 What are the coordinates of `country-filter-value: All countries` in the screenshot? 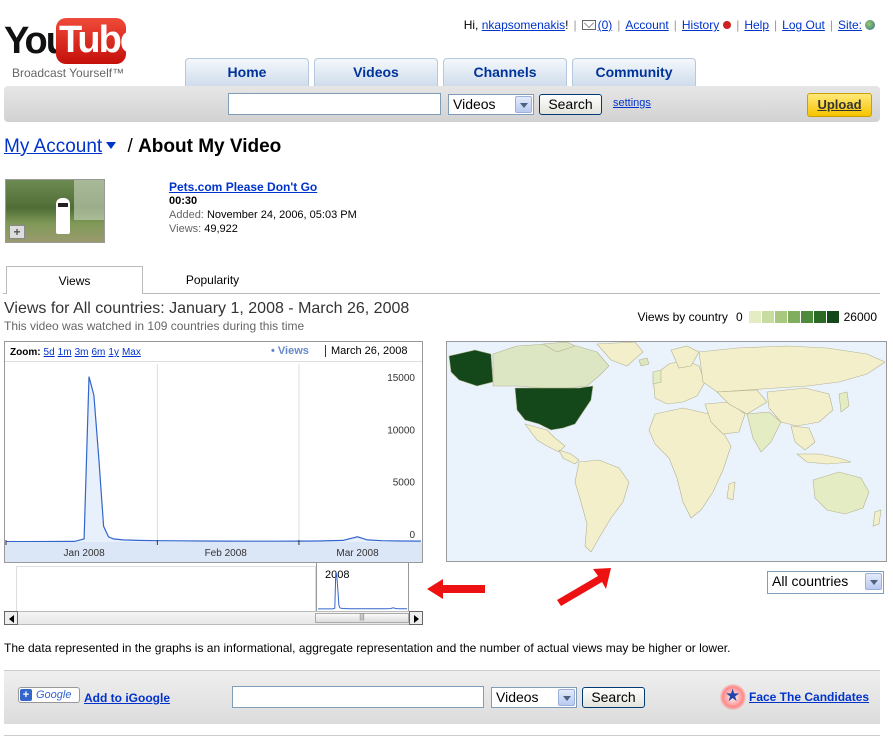 It's located at (810, 581).